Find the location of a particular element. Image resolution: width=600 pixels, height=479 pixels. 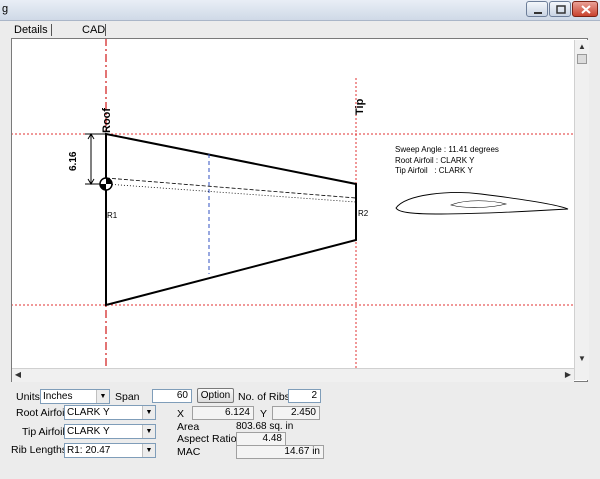

maximize-icon is located at coordinates (561, 9).